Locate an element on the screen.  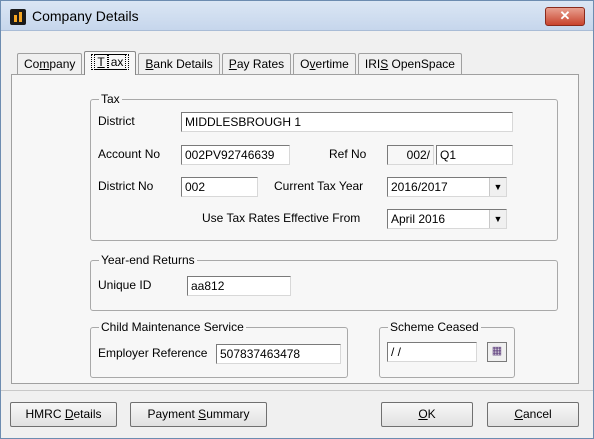
close-button: ✕ is located at coordinates (565, 16).